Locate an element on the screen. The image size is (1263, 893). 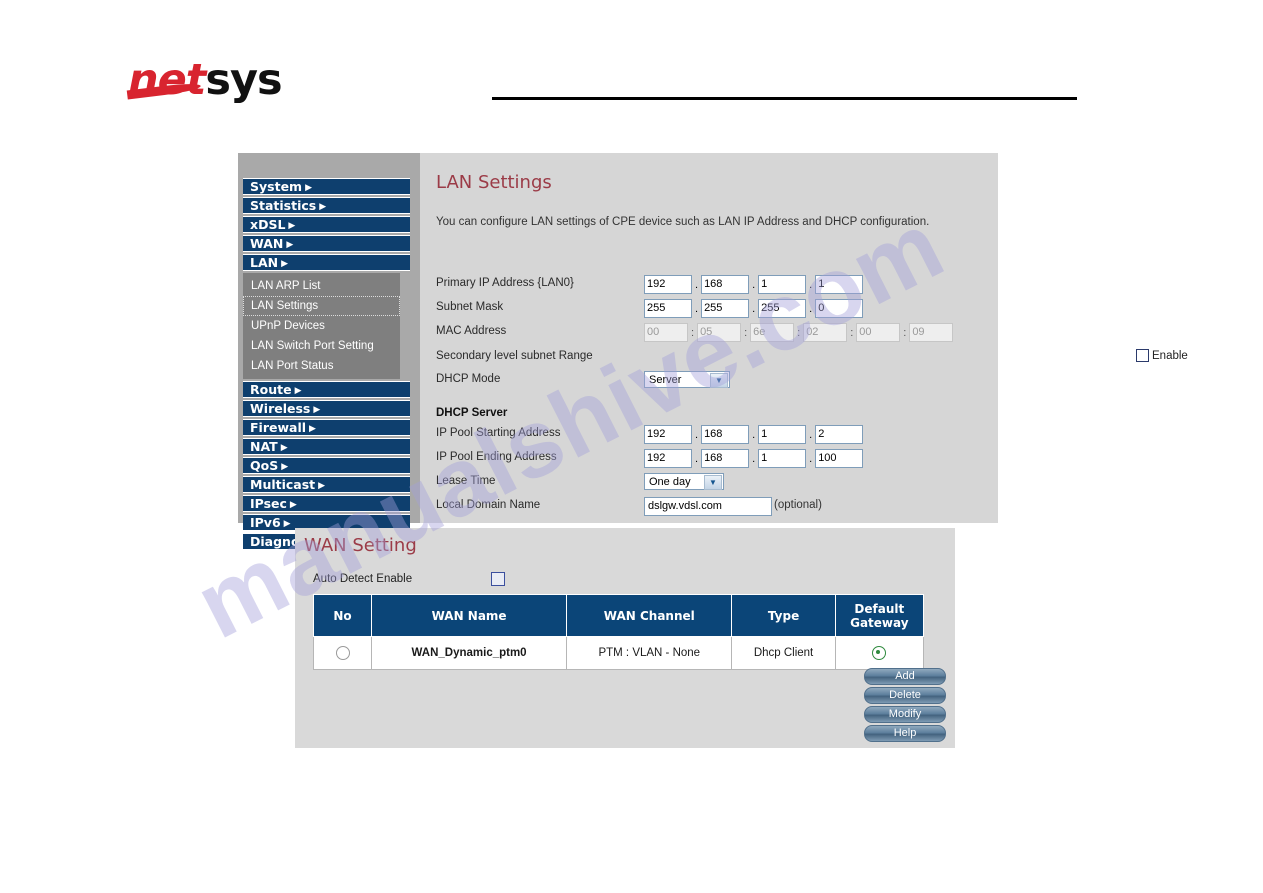
nav-label-xdsl: xDSL is located at coordinates (268, 224).